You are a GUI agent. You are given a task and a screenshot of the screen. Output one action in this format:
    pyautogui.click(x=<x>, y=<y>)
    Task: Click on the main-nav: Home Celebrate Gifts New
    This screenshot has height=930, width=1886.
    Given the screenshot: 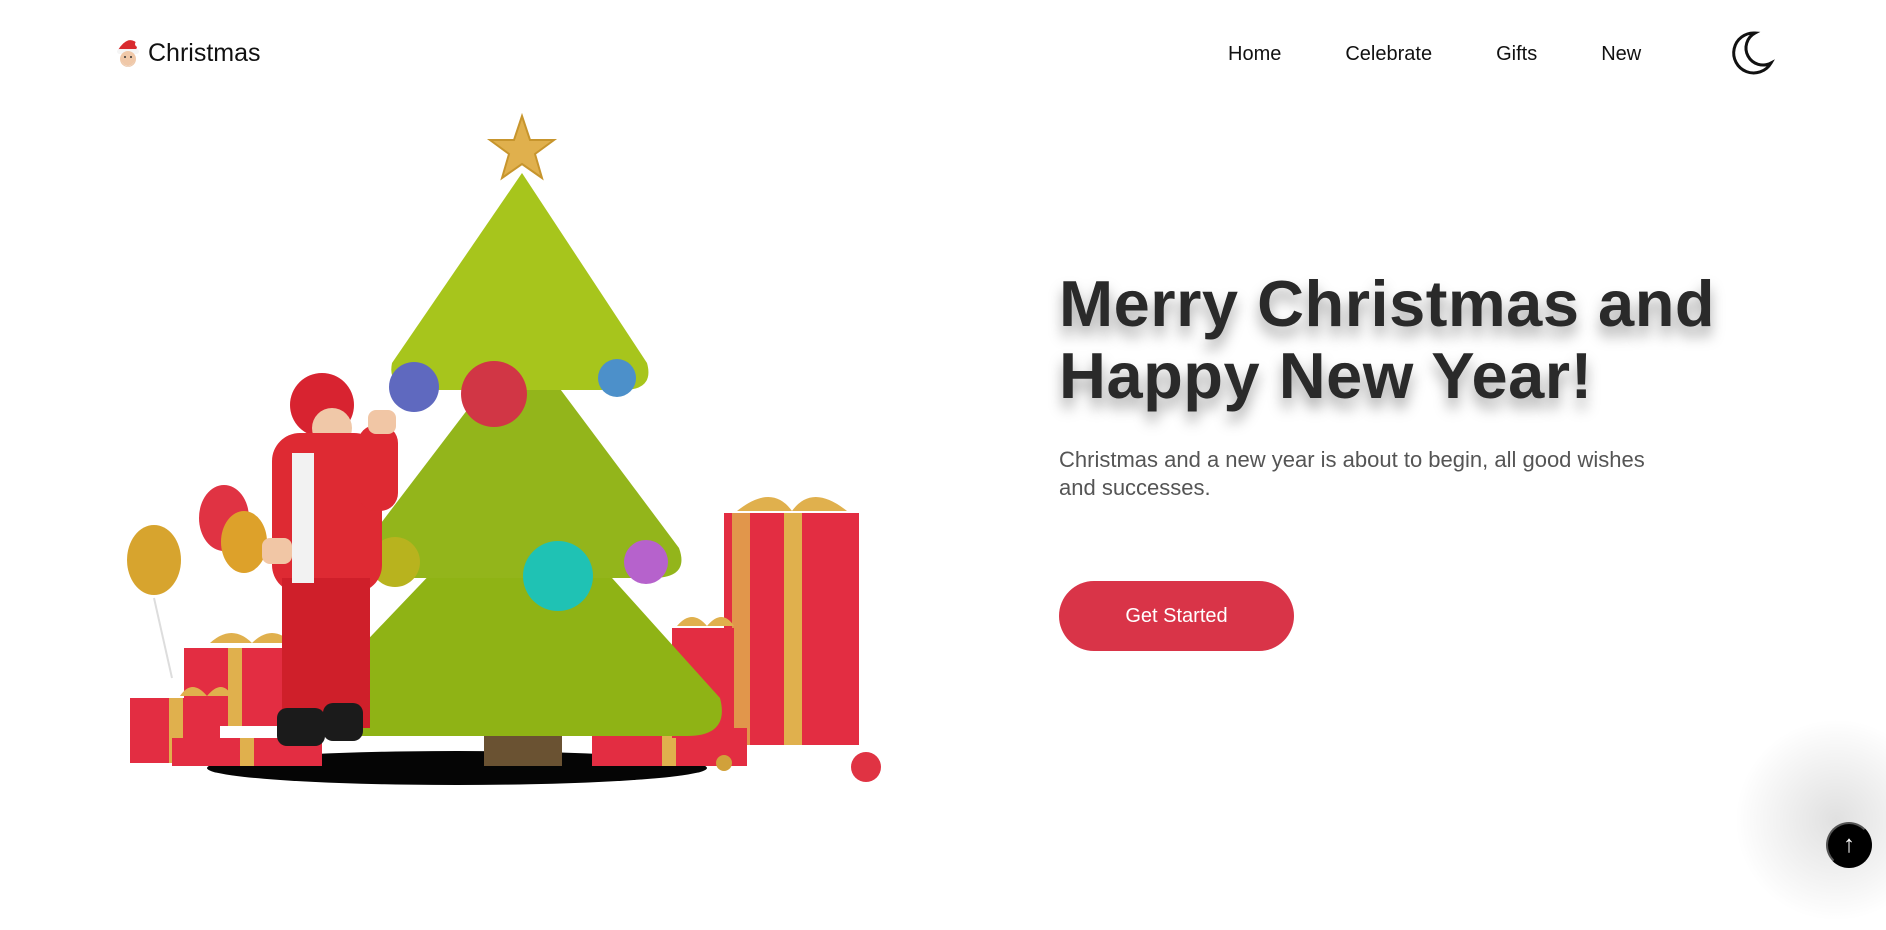 What is the action you would take?
    pyautogui.click(x=1434, y=54)
    